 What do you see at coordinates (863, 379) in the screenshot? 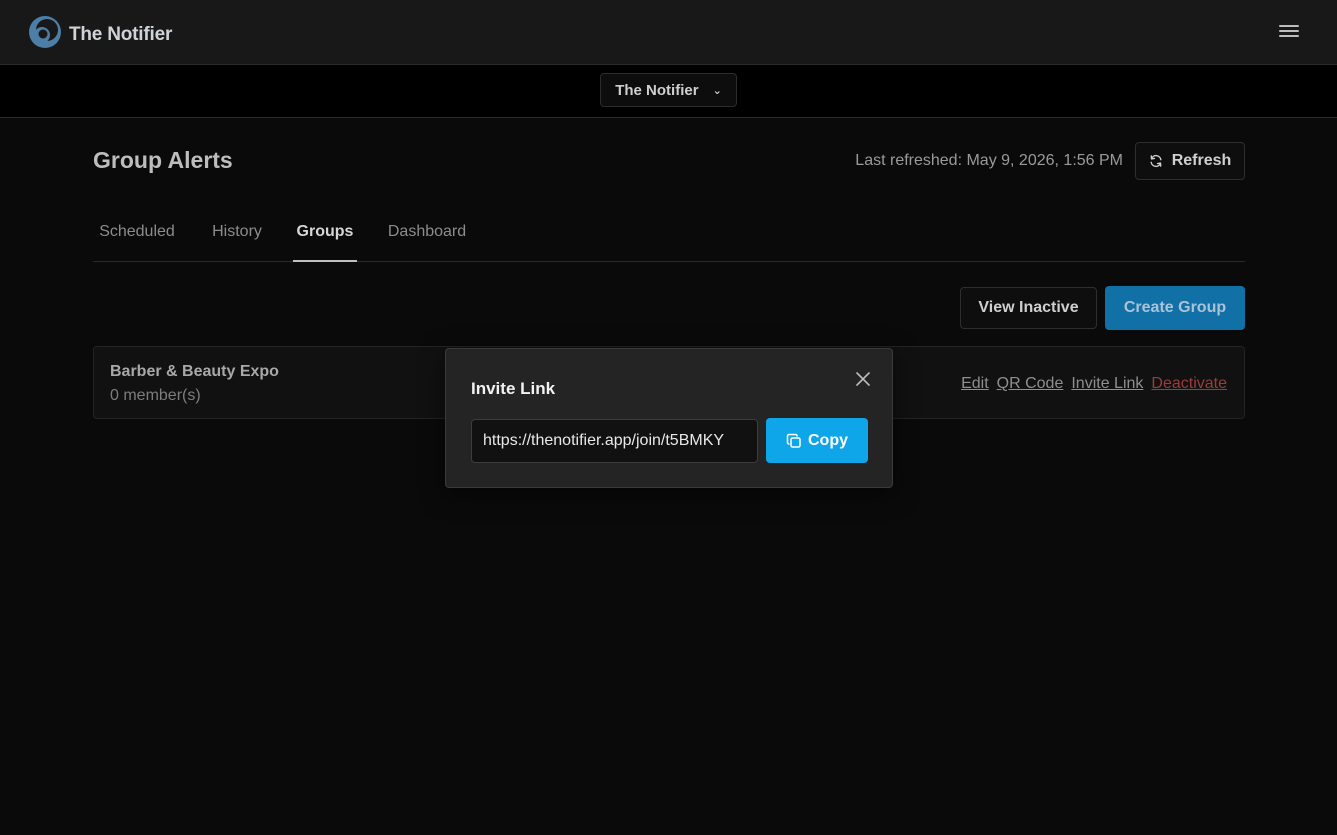
I see `close-icon` at bounding box center [863, 379].